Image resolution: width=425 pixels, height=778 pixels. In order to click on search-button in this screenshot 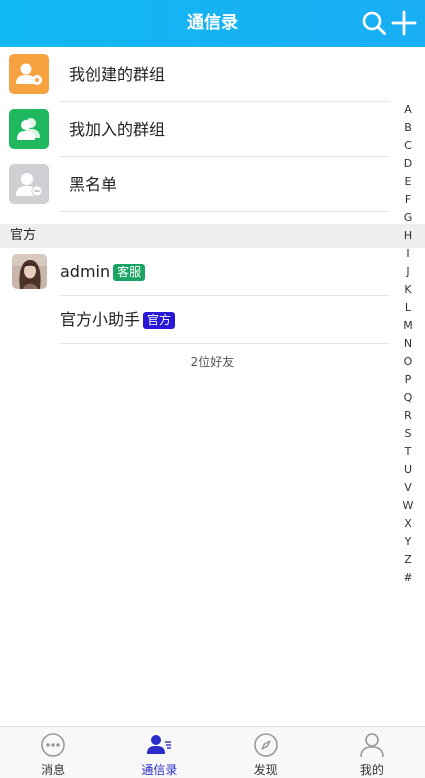, I will do `click(374, 23)`.